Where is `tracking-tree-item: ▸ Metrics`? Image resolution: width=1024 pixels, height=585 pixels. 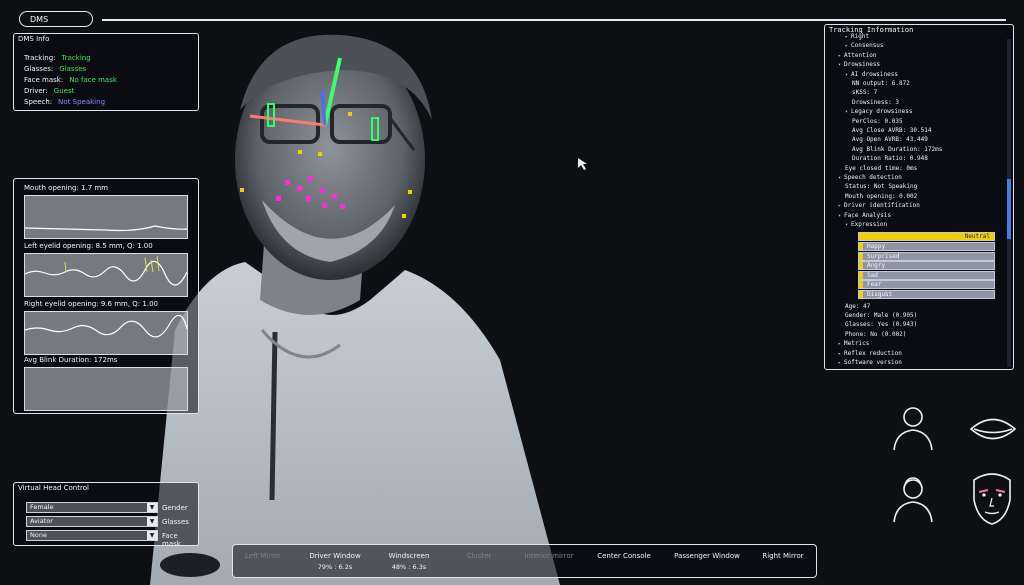
tracking-tree-item: ▸ Metrics is located at coordinates (853, 343).